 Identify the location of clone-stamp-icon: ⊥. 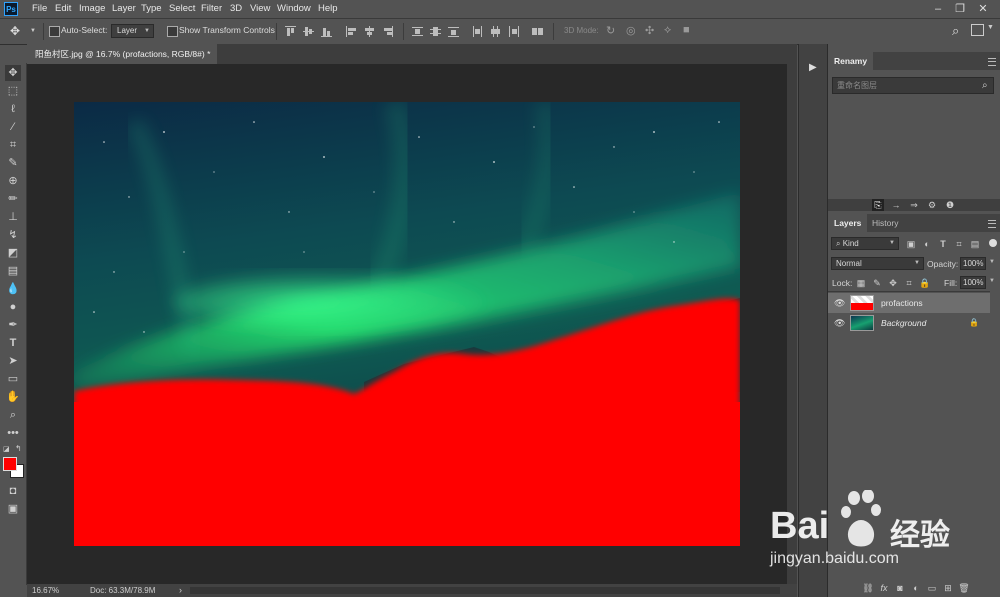
(13, 217).